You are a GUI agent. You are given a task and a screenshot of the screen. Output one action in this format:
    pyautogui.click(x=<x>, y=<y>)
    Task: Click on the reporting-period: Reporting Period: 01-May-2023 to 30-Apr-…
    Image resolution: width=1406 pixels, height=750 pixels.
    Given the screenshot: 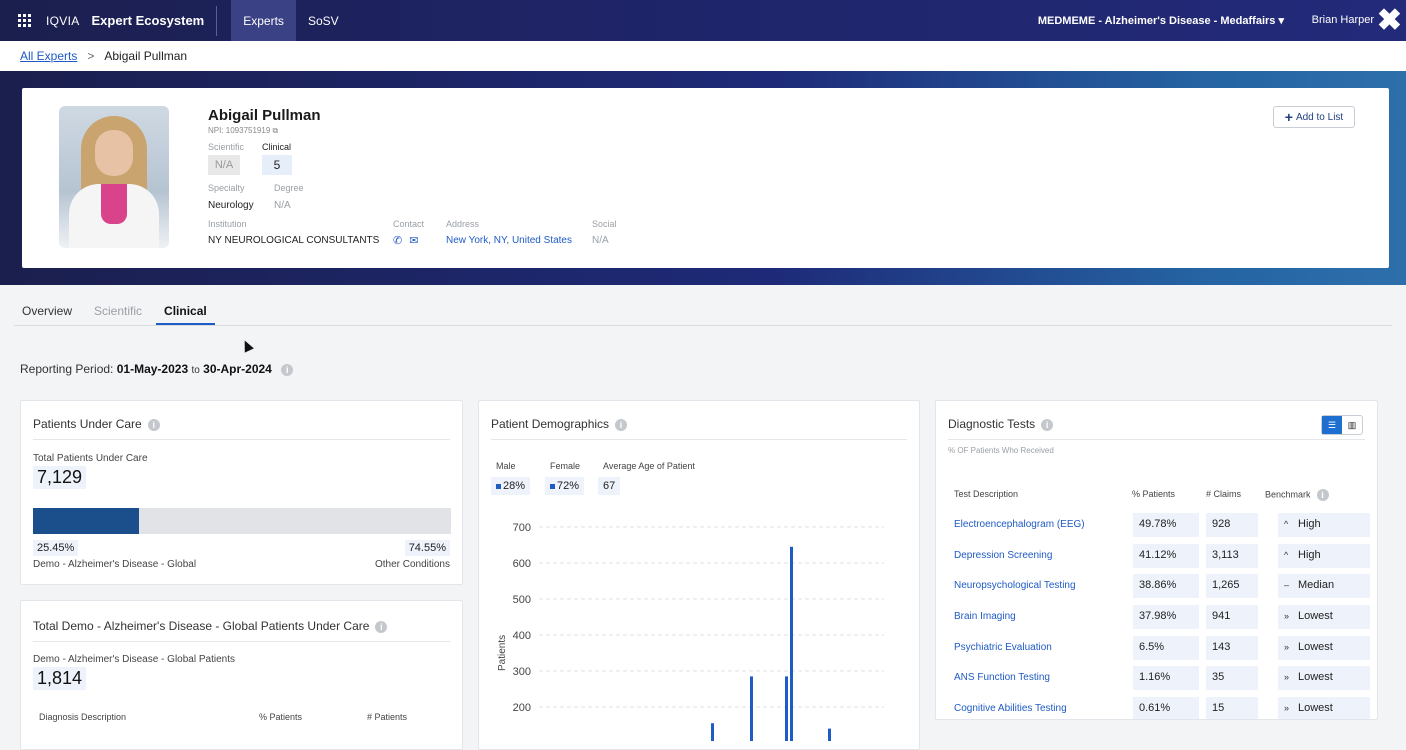 What is the action you would take?
    pyautogui.click(x=157, y=369)
    